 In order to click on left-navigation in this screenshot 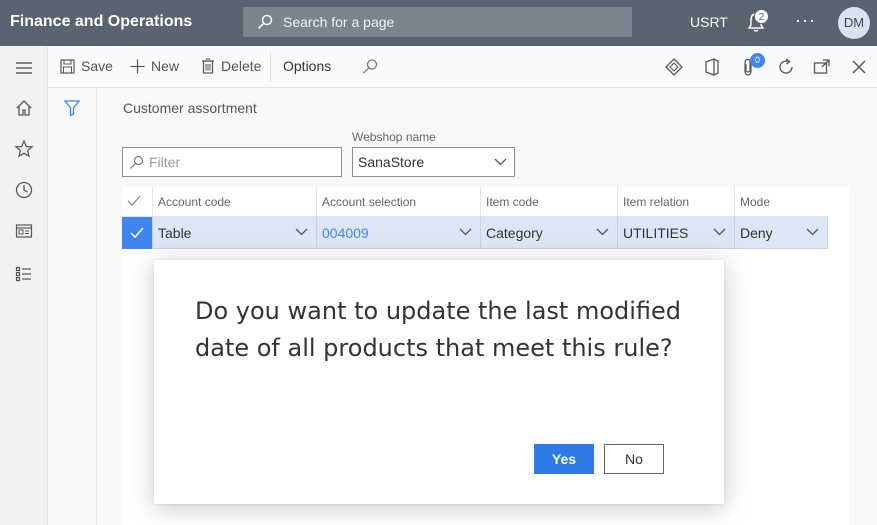, I will do `click(24, 285)`.